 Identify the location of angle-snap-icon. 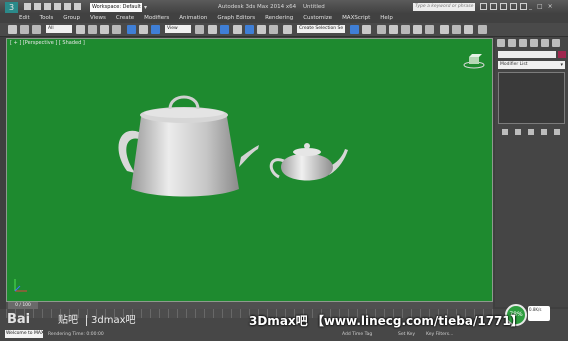
(249, 29).